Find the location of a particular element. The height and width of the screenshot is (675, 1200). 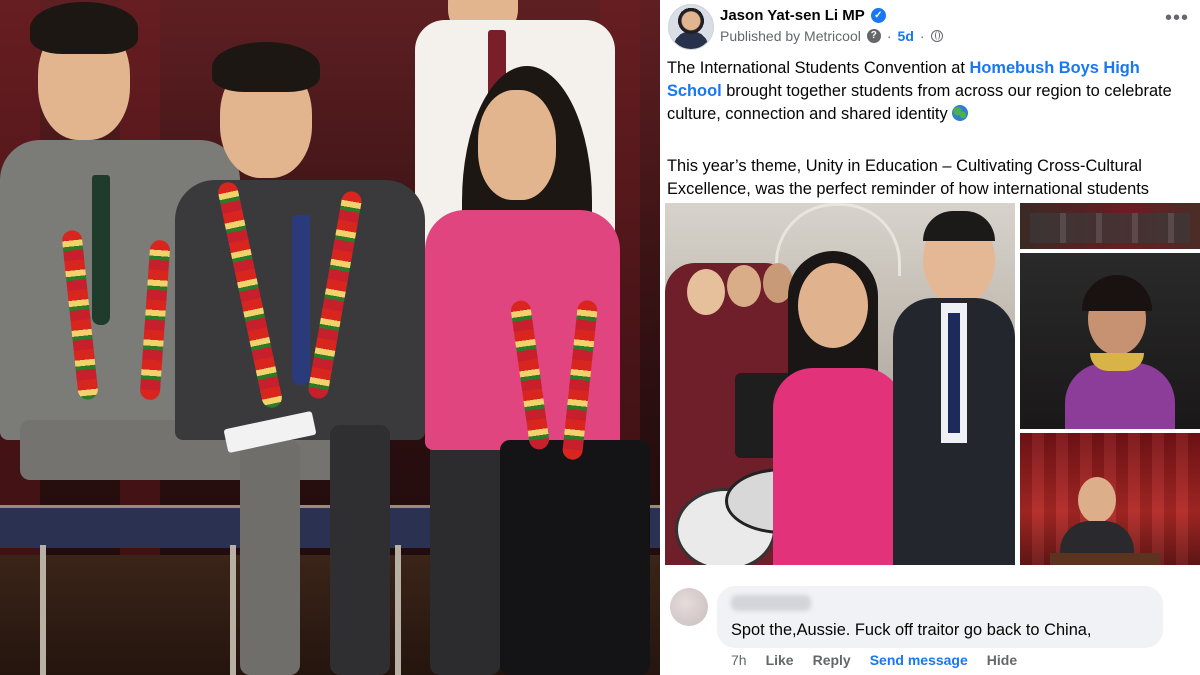

author-avatar is located at coordinates (691, 27).